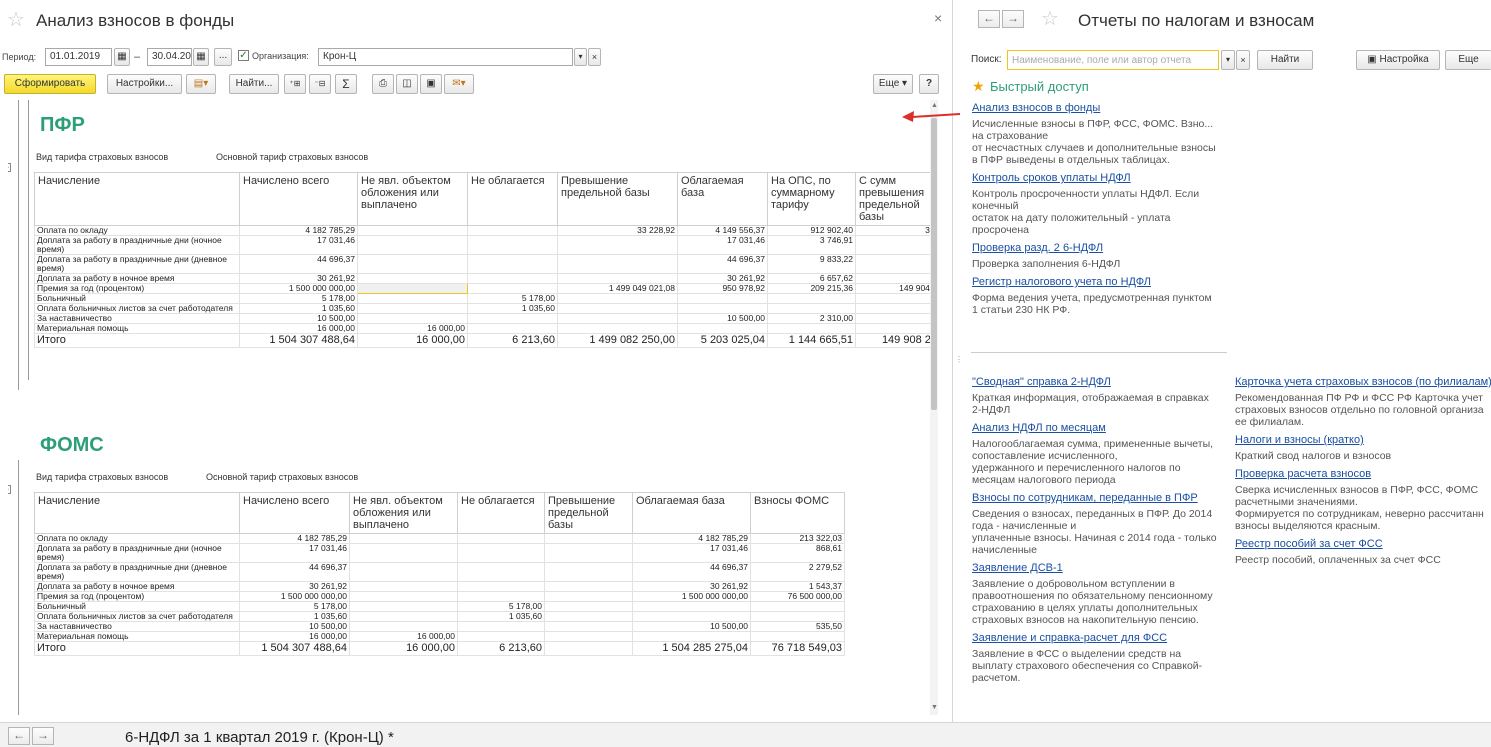 The image size is (1491, 747). I want to click on column-header: Начислено всего, so click(298, 199).